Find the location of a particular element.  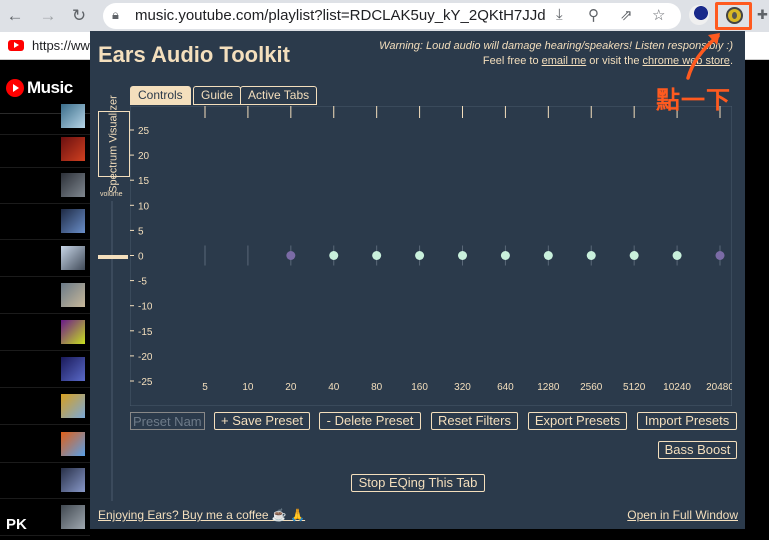

x-tick-label: 1280 is located at coordinates (548, 387).